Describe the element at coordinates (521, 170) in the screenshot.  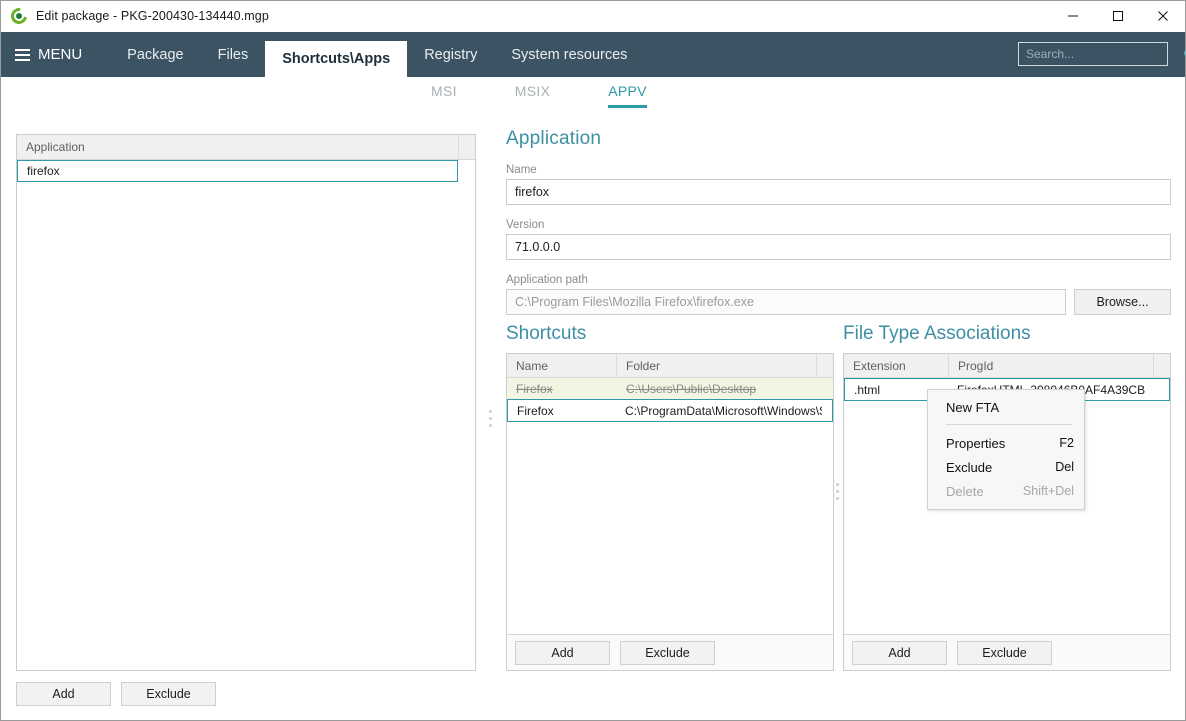
I see `name-label: Name` at that location.